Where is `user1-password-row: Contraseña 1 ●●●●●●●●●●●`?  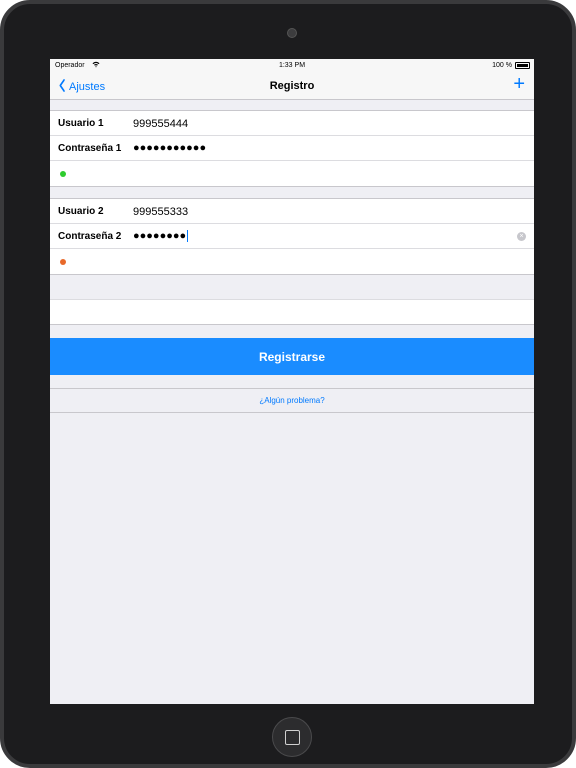
user1-password-row: Contraseña 1 ●●●●●●●●●●● is located at coordinates (292, 148).